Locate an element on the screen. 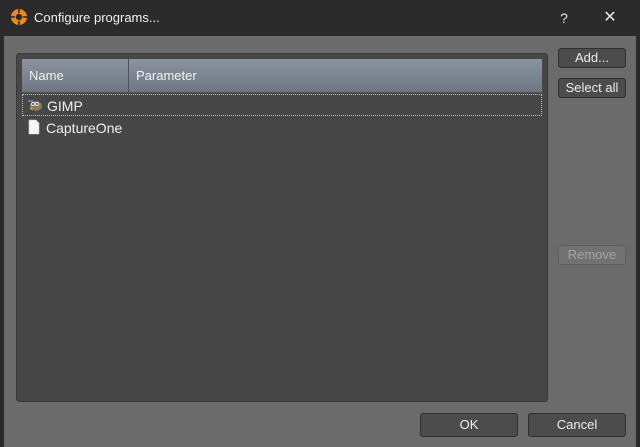 This screenshot has width=640, height=447. ok-button: OK is located at coordinates (469, 425).